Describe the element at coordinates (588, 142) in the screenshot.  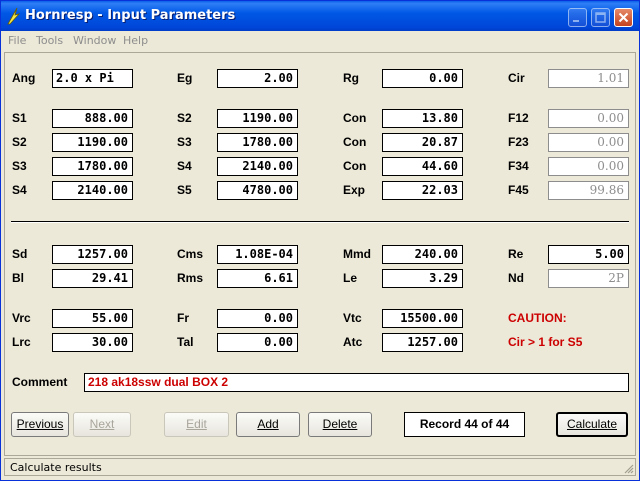
I see `field-f23: 0.00` at that location.